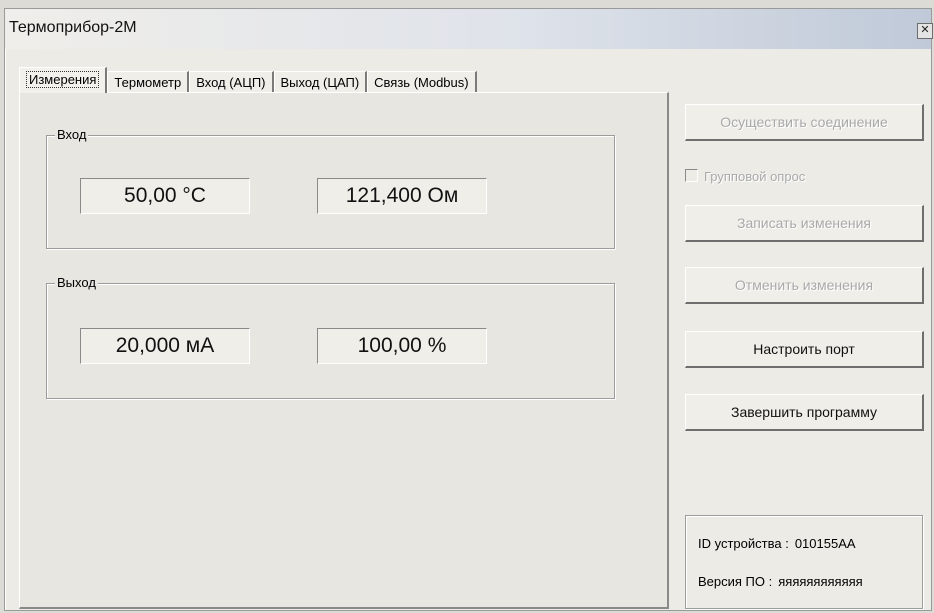 The height and width of the screenshot is (613, 934). What do you see at coordinates (804, 349) in the screenshot?
I see `configure-port-button: Настроить порт` at bounding box center [804, 349].